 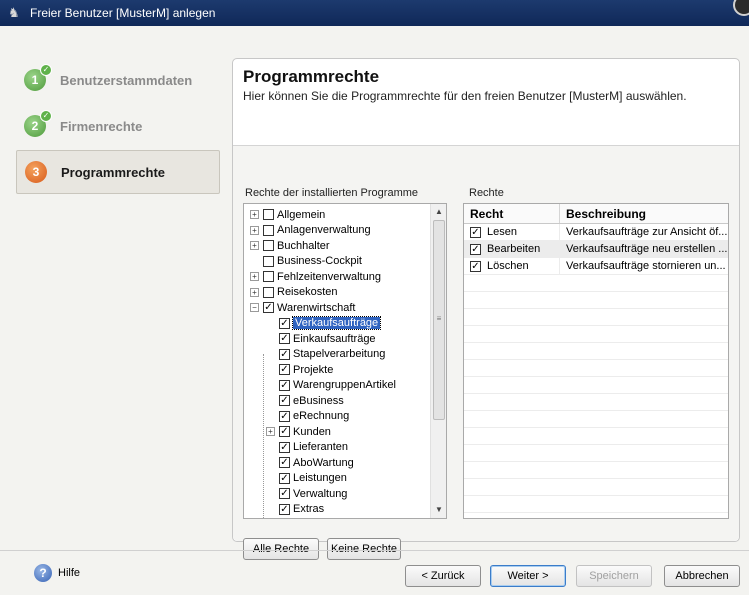 What do you see at coordinates (321, 339) in the screenshot?
I see `tree-item: ✓ Einkaufsaufträge` at bounding box center [321, 339].